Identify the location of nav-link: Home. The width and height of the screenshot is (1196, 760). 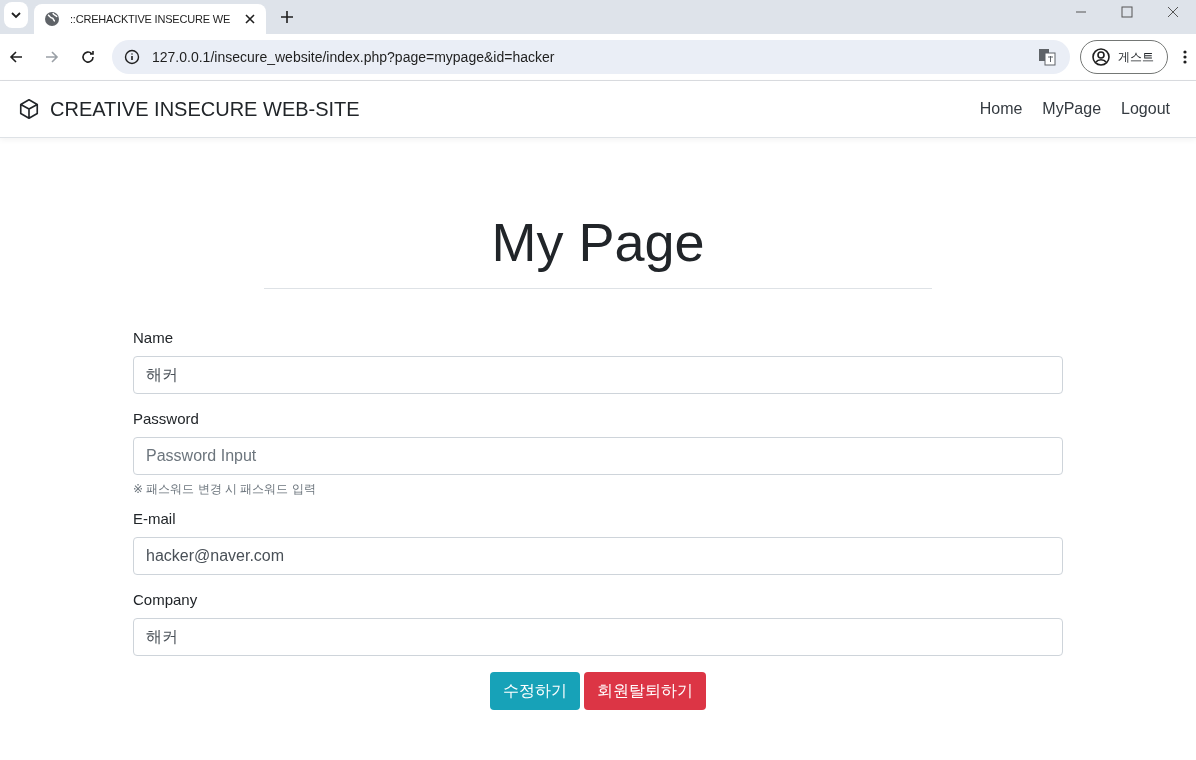
(1001, 109).